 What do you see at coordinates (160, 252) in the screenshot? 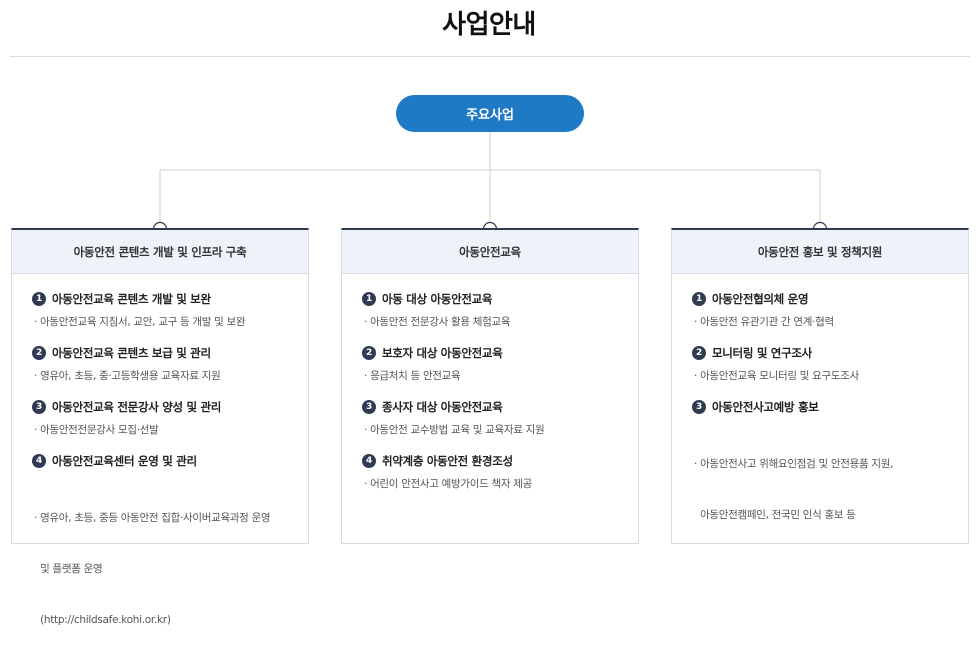
I see `column-title: 아동안전 콘텐츠 개발 및 인프라 구축` at bounding box center [160, 252].